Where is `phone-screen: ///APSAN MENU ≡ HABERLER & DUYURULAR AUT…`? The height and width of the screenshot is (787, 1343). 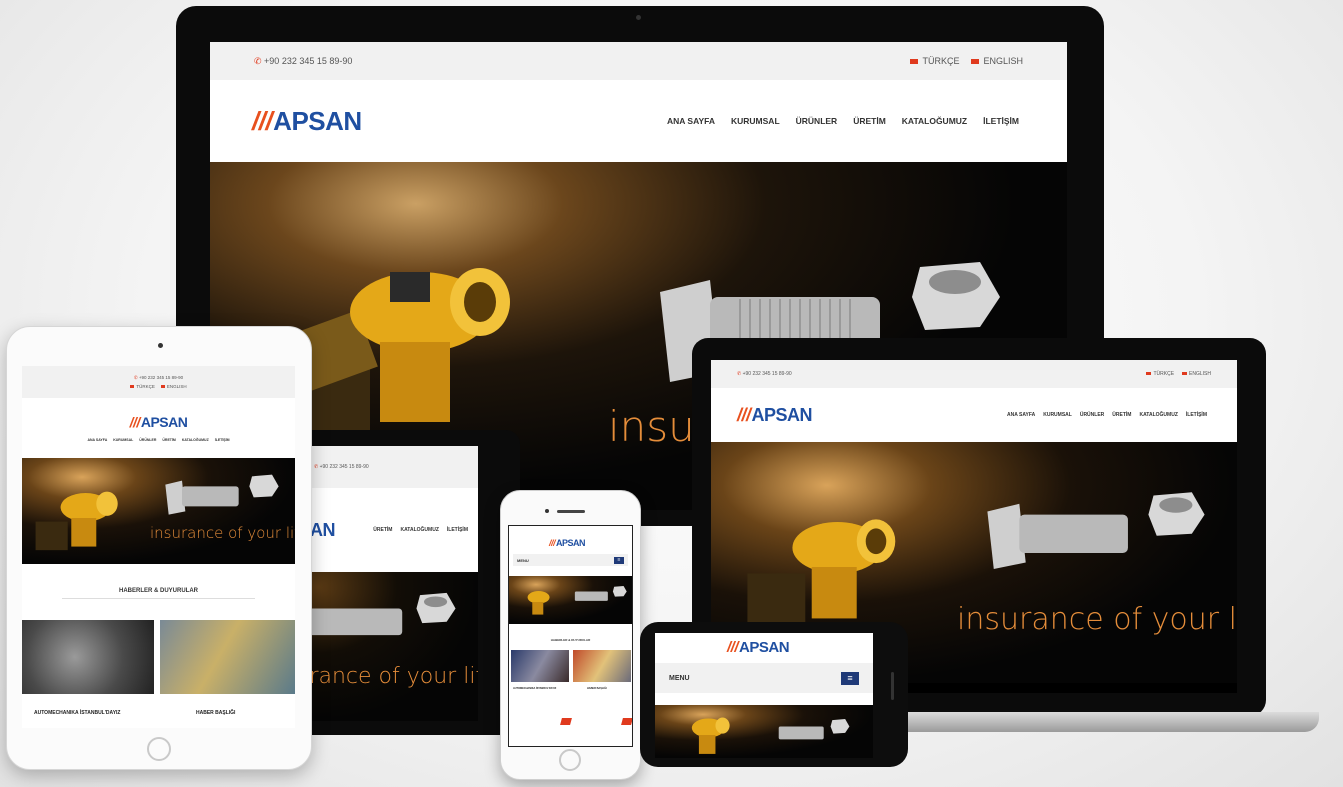 phone-screen: ///APSAN MENU ≡ HABERLER & DUYURULAR AUT… is located at coordinates (570, 636).